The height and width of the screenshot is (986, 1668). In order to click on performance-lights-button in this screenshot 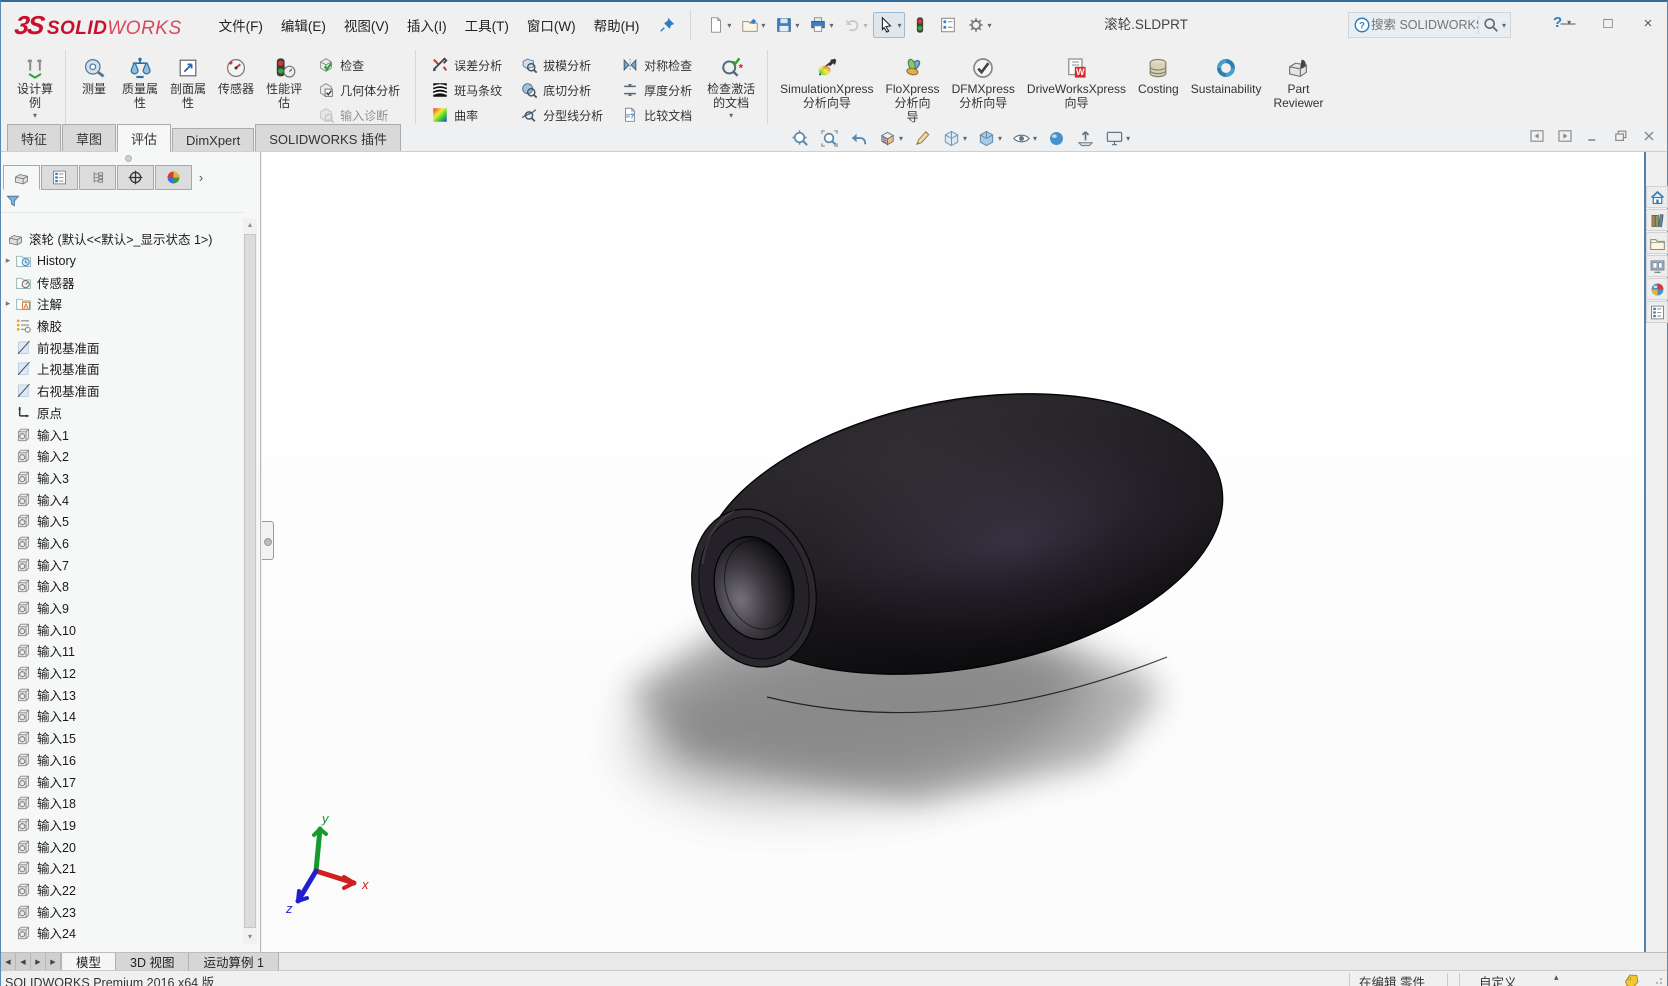, I will do `click(920, 25)`.